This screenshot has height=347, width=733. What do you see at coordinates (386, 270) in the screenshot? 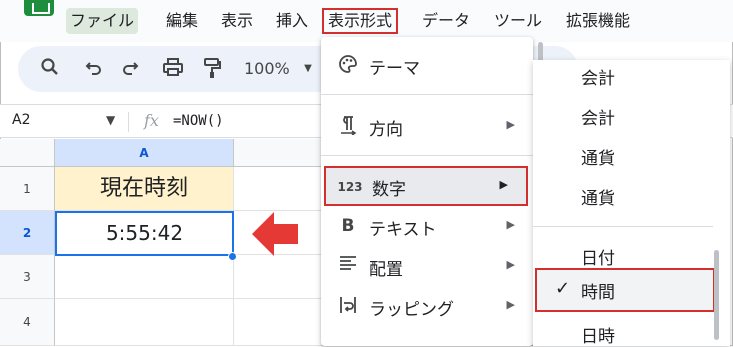
I see `menu-item-label: 配置` at bounding box center [386, 270].